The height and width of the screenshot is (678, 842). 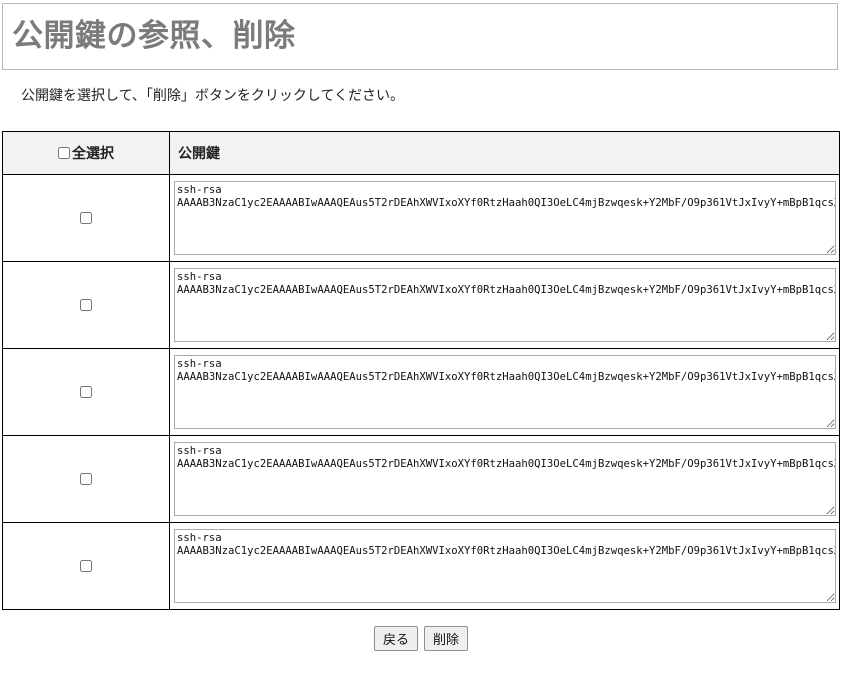 I want to click on delete-button: 削除, so click(x=446, y=638).